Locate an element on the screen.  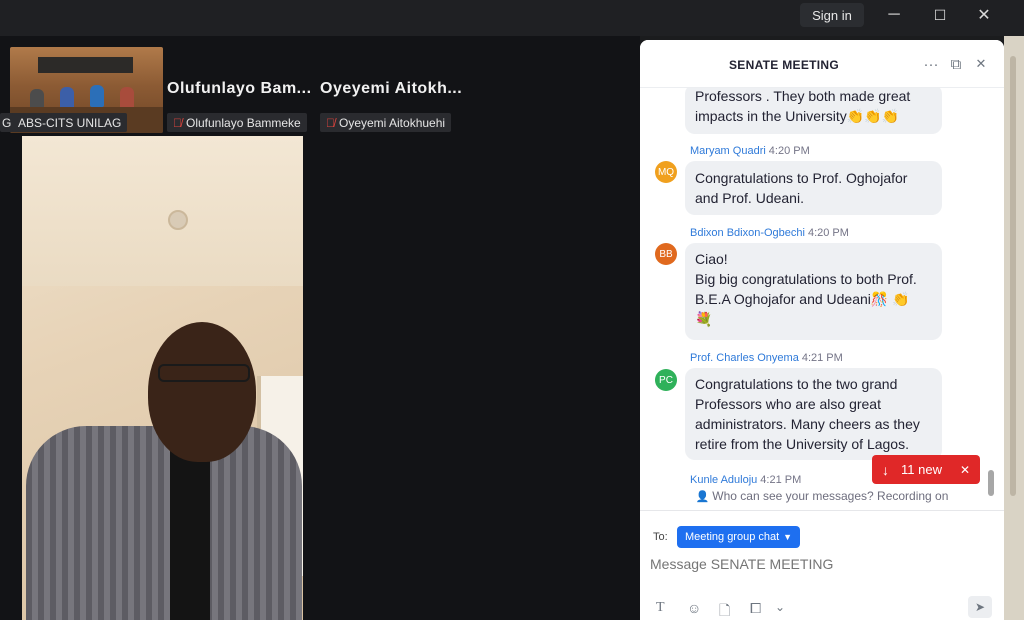
message-line: retire from the University of Lagos. is located at coordinates (802, 444).